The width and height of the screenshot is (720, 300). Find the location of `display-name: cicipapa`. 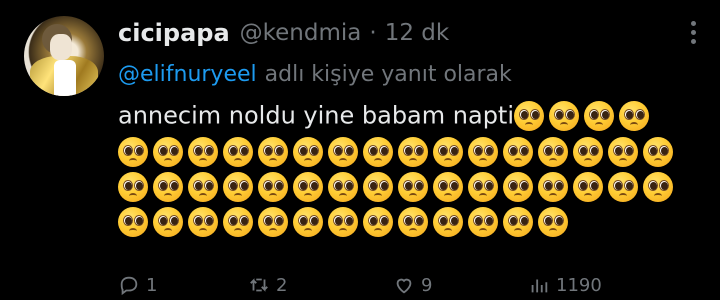

display-name: cicipapa is located at coordinates (174, 33).